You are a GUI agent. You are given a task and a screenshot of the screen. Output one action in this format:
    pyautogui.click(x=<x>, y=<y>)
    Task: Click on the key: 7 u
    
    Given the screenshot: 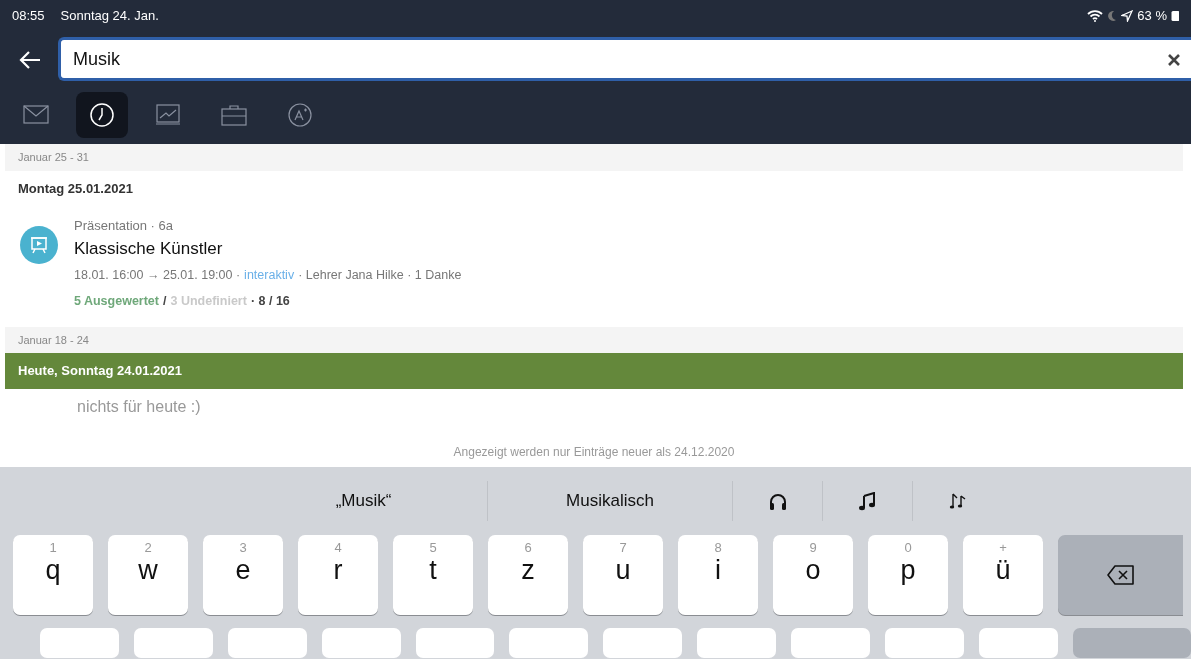 What is the action you would take?
    pyautogui.click(x=623, y=575)
    